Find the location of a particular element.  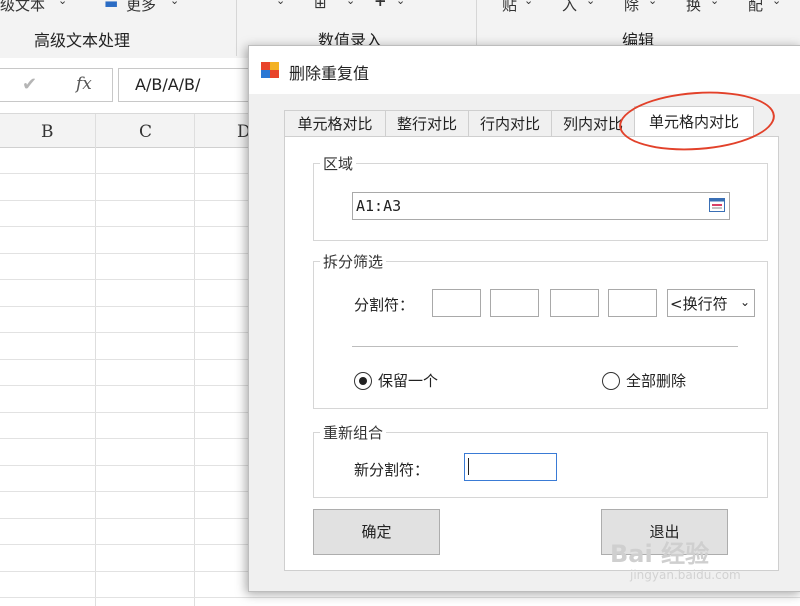

delimiter-select: <换行符 ⌄ is located at coordinates (711, 303).